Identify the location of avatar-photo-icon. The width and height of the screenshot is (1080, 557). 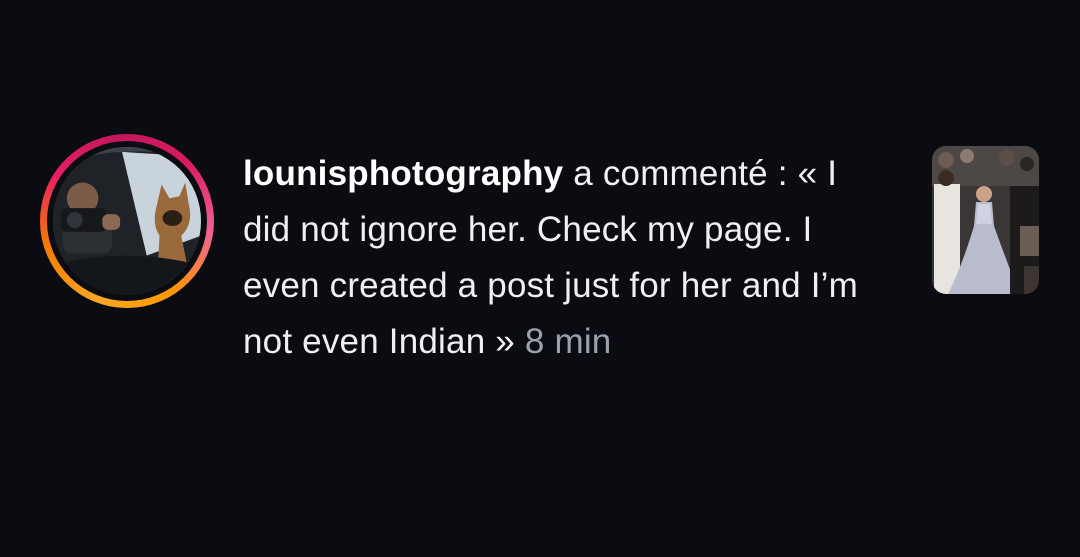
(127, 221).